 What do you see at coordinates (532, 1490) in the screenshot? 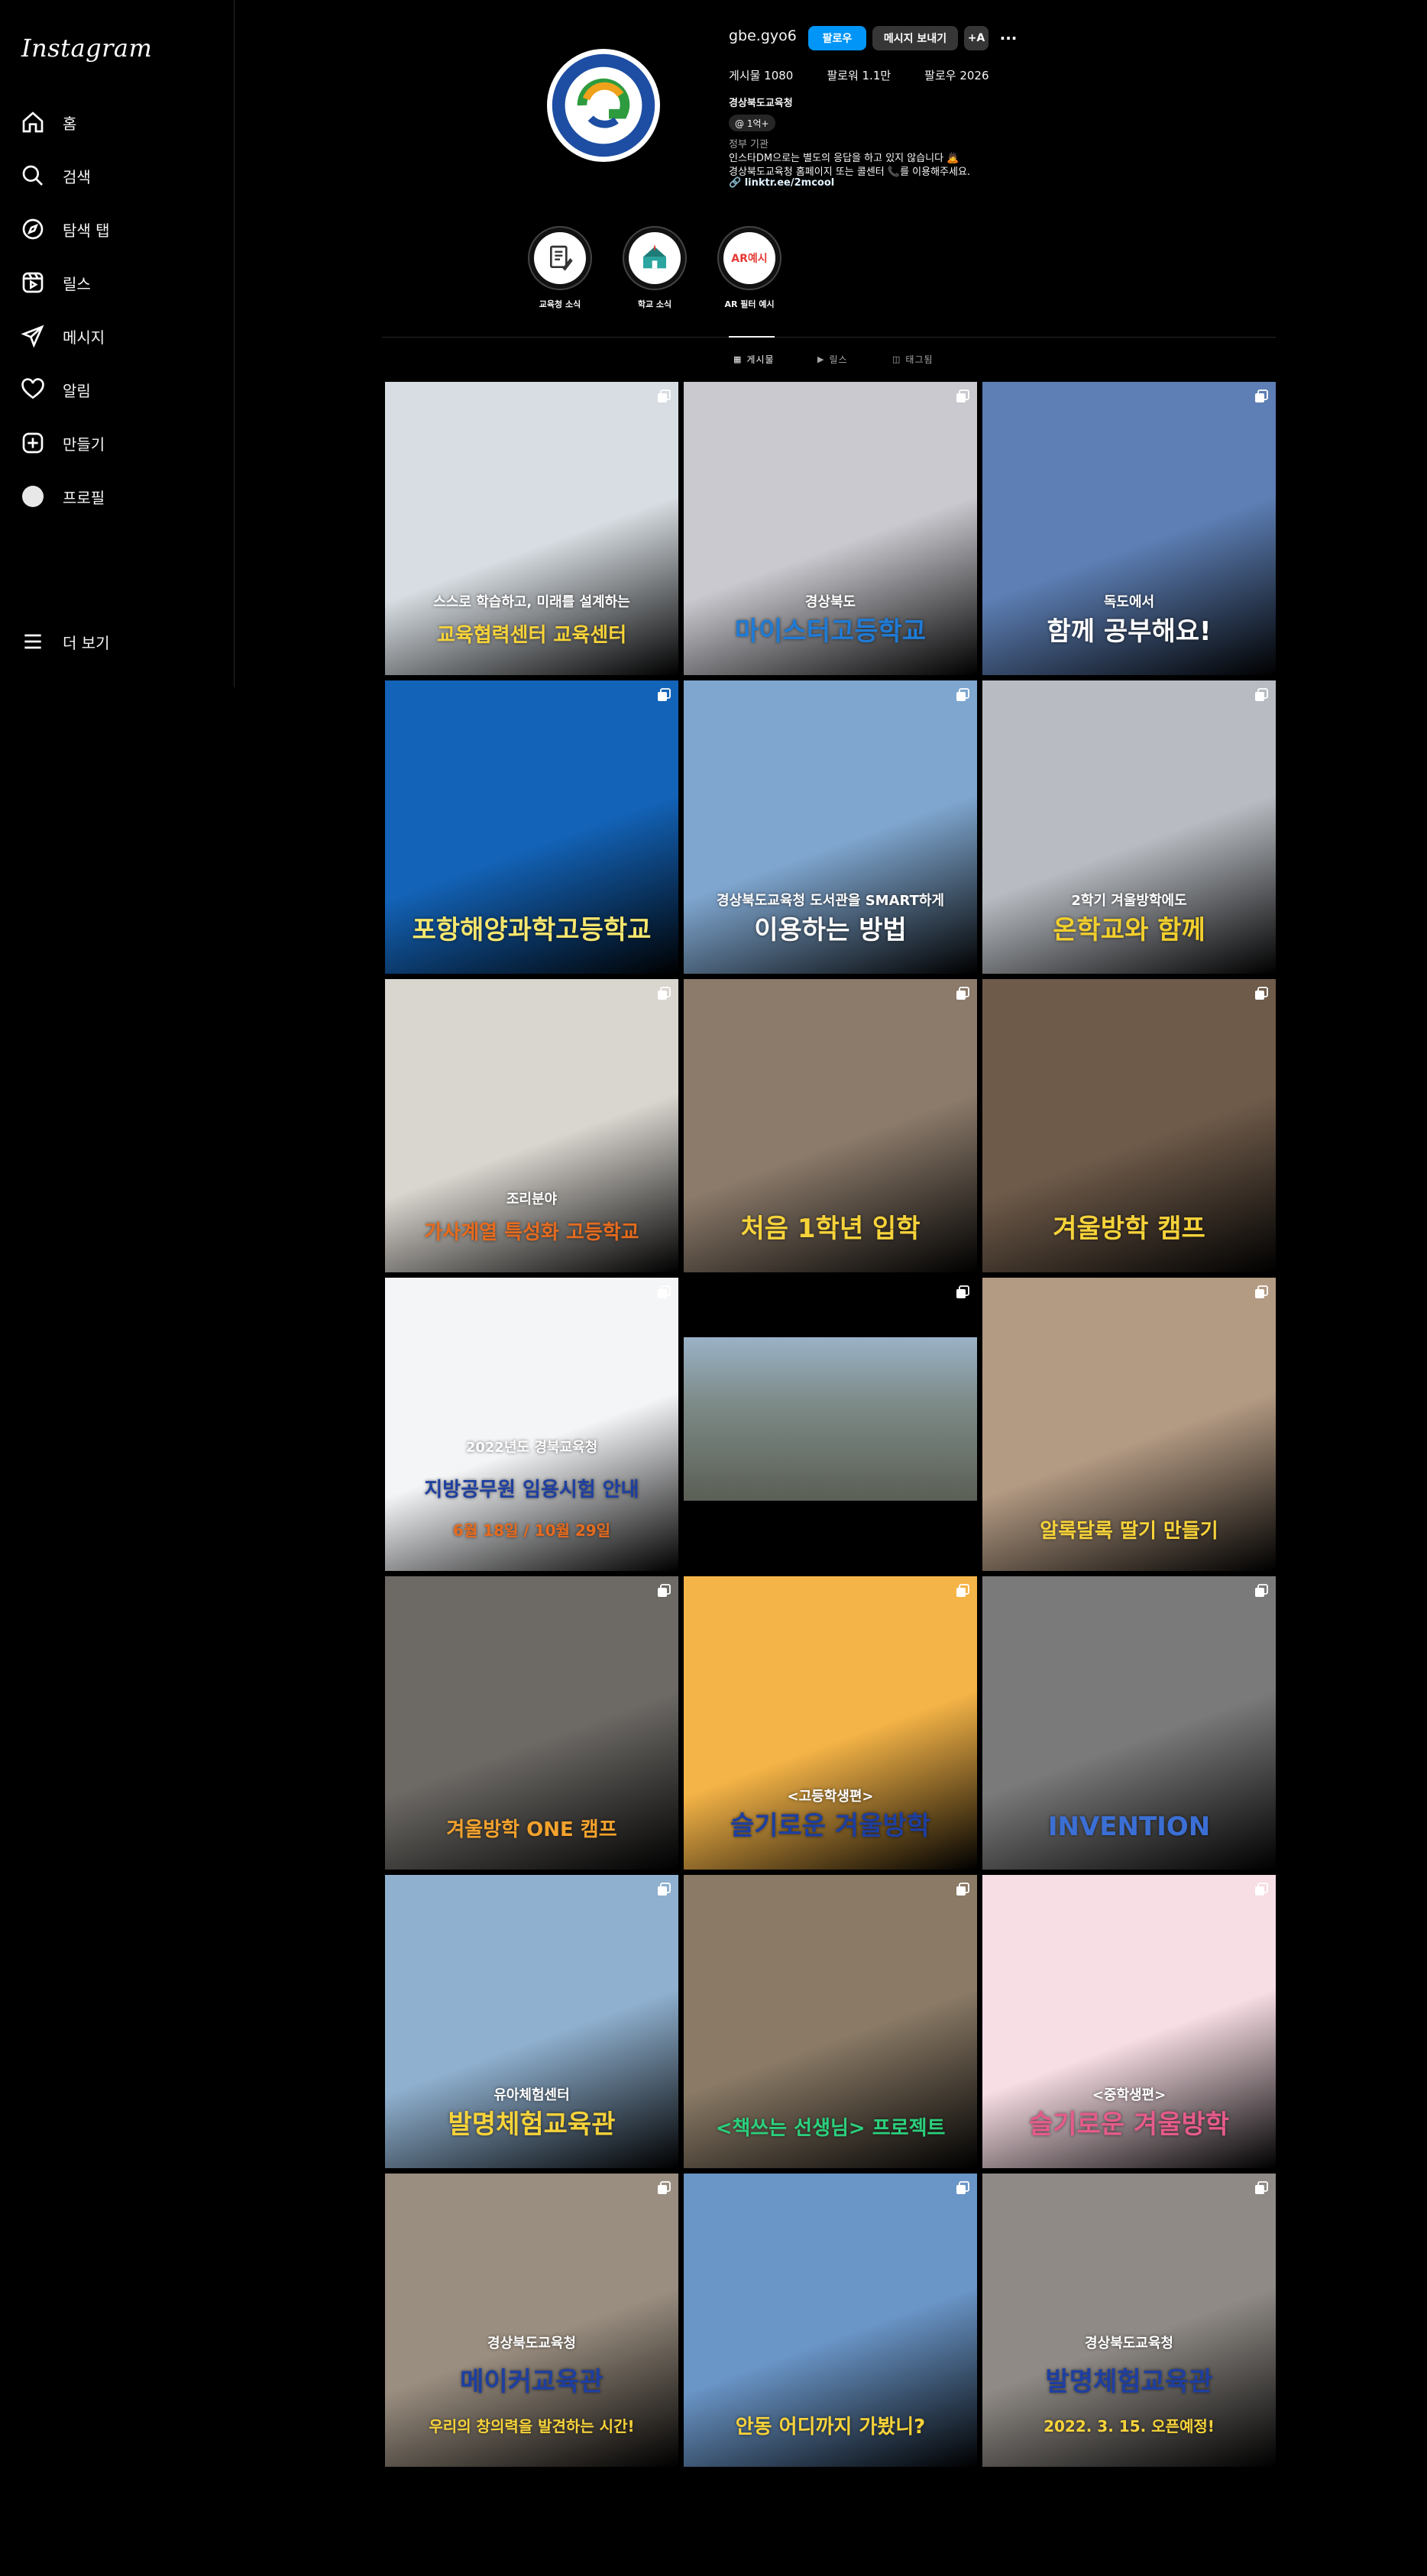
I see `post-caption: 지방공무원 임용시험 안내` at bounding box center [532, 1490].